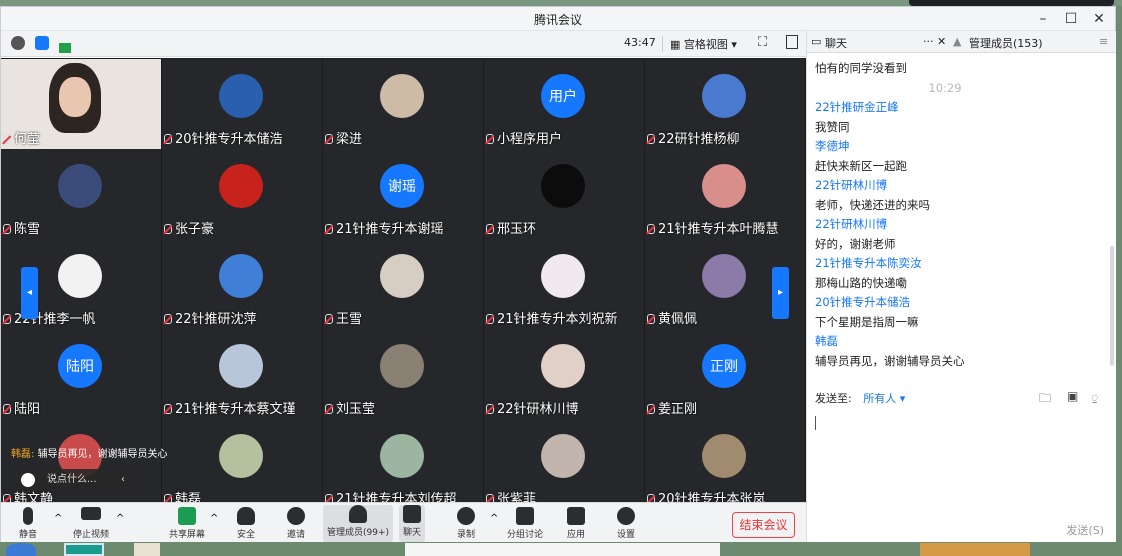 Image resolution: width=1122 pixels, height=556 pixels. What do you see at coordinates (960, 147) in the screenshot?
I see `chat-sender: 李德坤` at bounding box center [960, 147].